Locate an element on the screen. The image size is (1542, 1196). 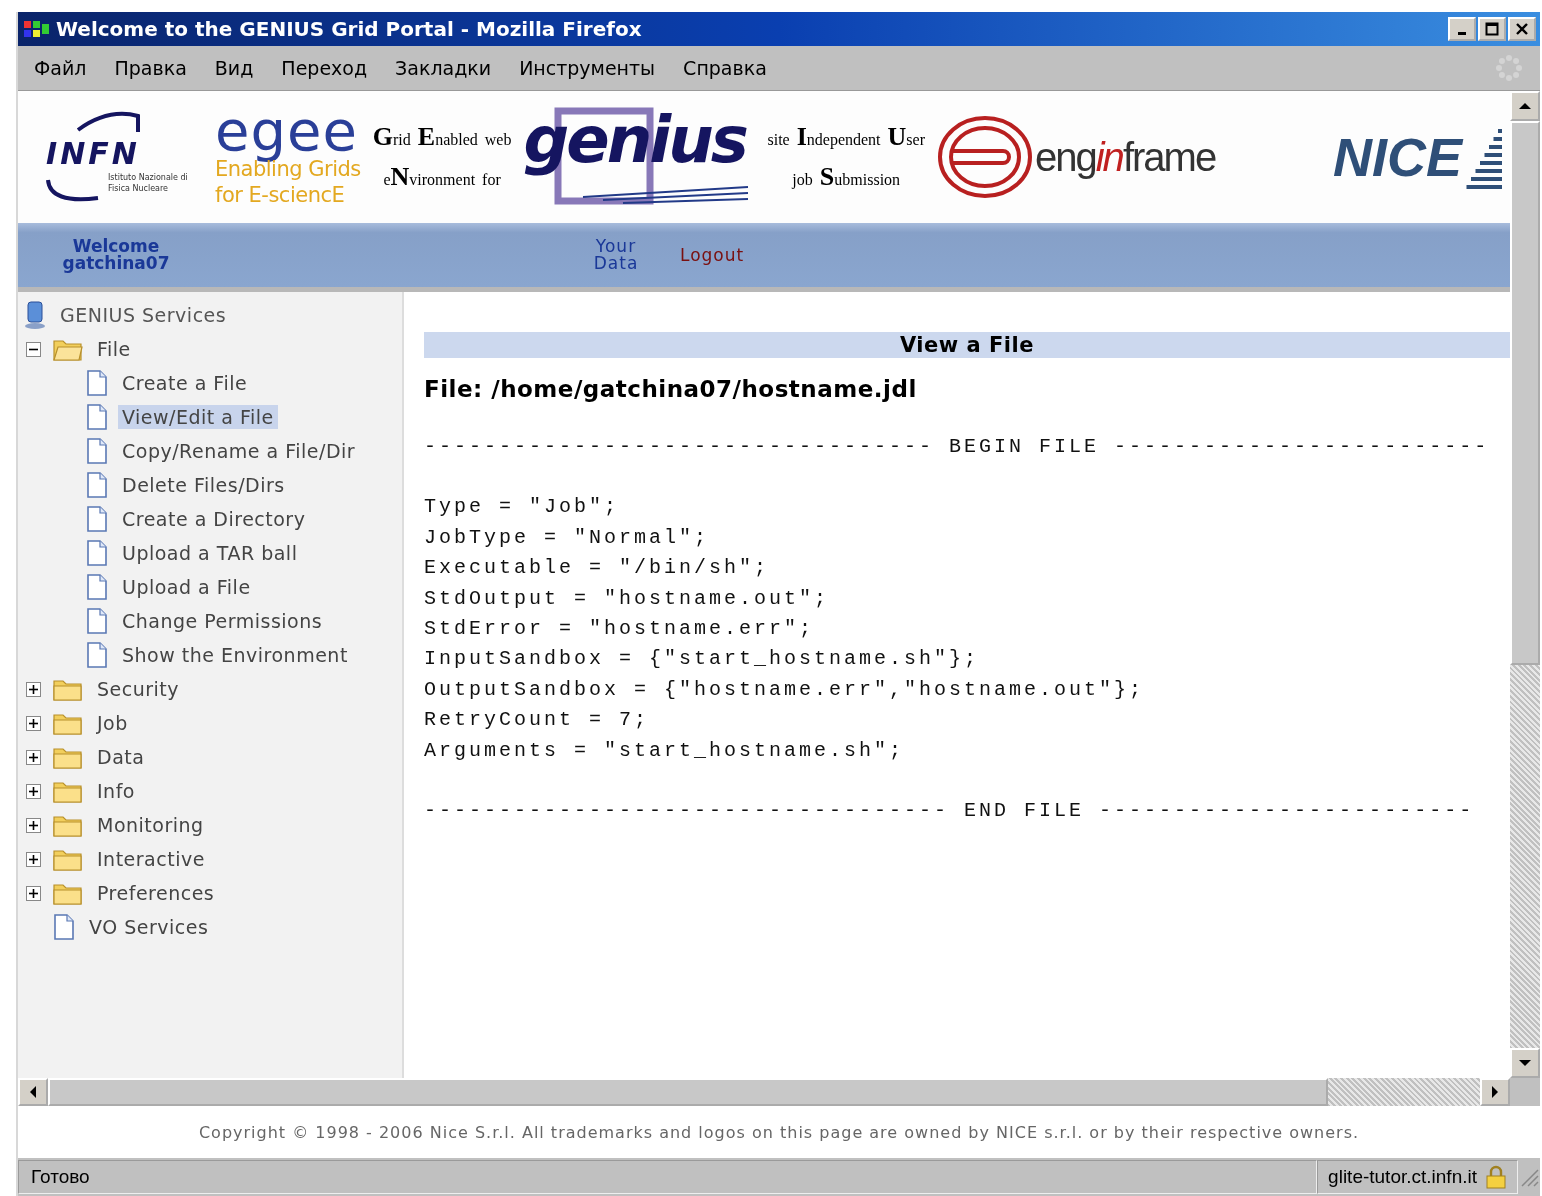
tree-item: Interactive is located at coordinates (151, 859).